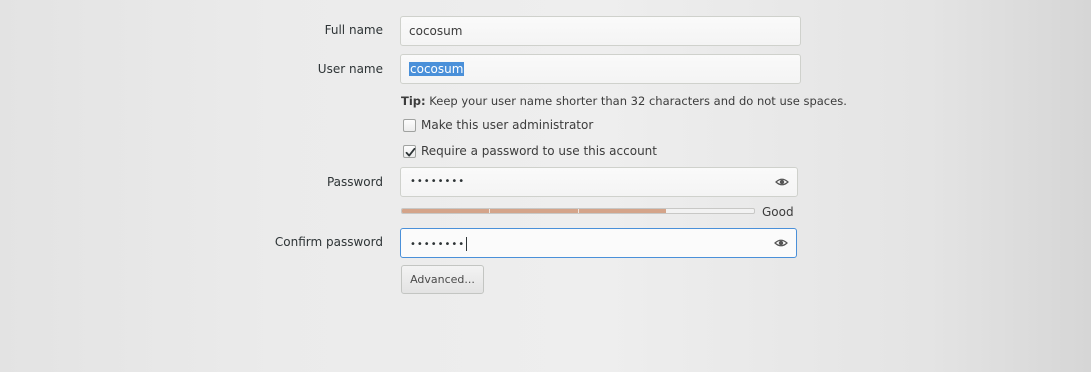  I want to click on full-name-label: Full name, so click(353, 30).